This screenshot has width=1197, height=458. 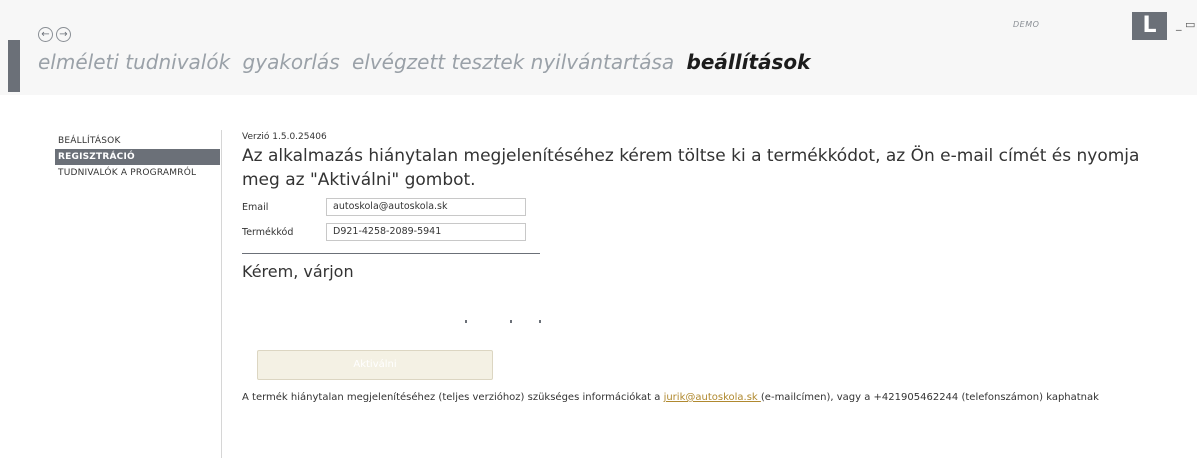 What do you see at coordinates (749, 62) in the screenshot?
I see `nav-item-settings: beállítások` at bounding box center [749, 62].